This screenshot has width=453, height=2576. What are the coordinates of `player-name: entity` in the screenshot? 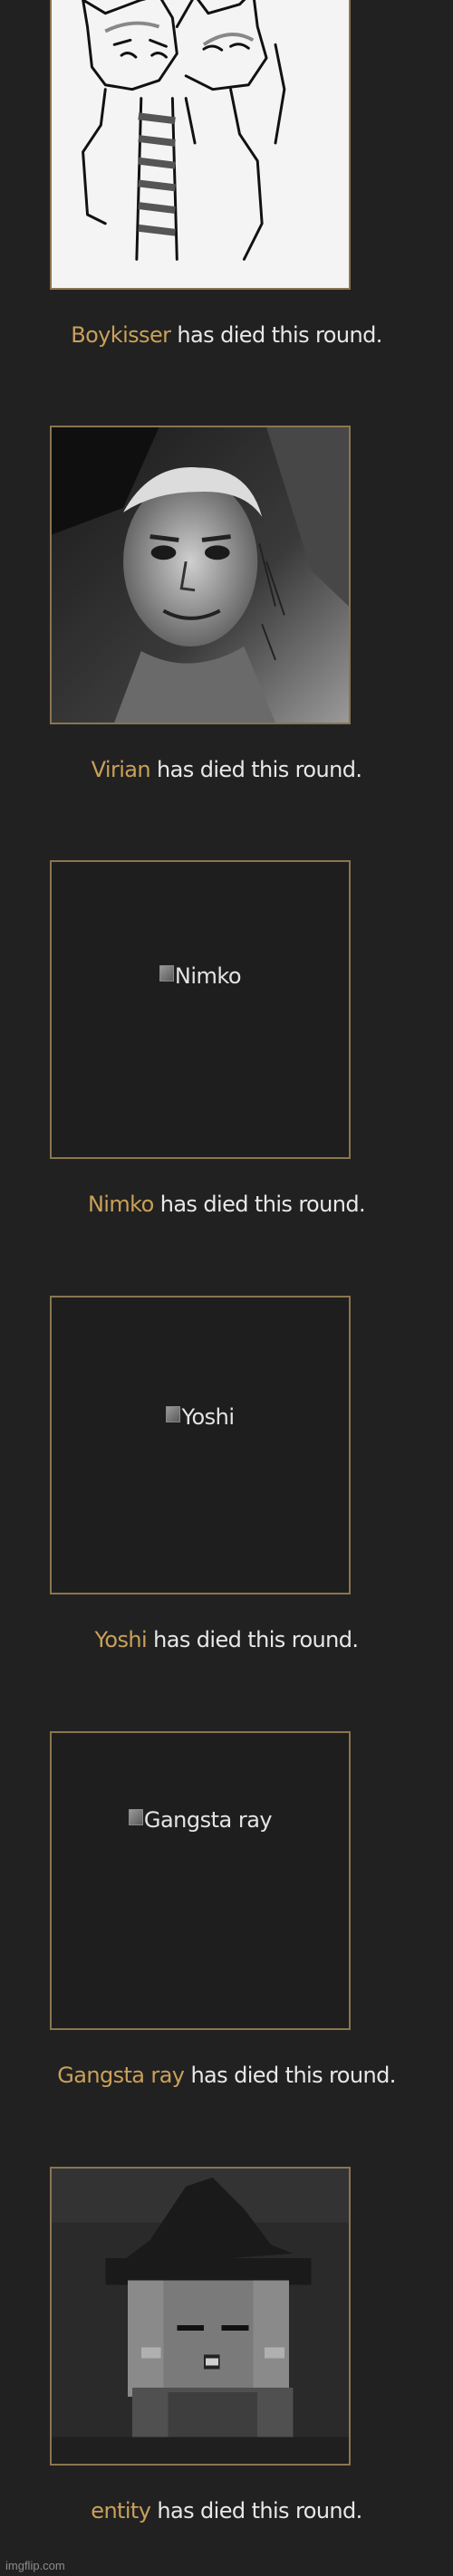 It's located at (121, 2510).